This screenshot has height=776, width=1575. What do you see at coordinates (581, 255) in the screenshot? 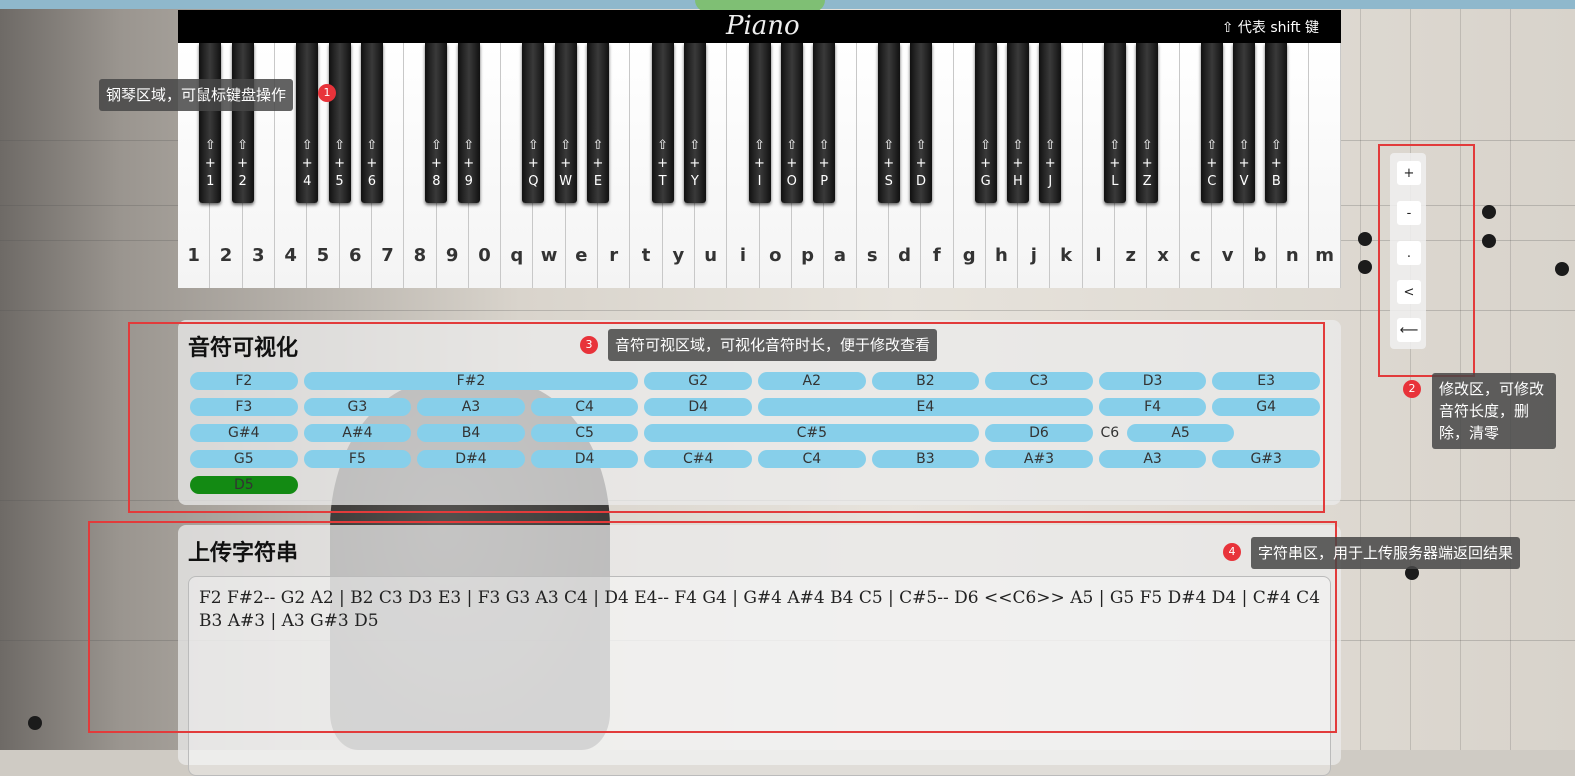
I see `white-key-label: e` at bounding box center [581, 255].